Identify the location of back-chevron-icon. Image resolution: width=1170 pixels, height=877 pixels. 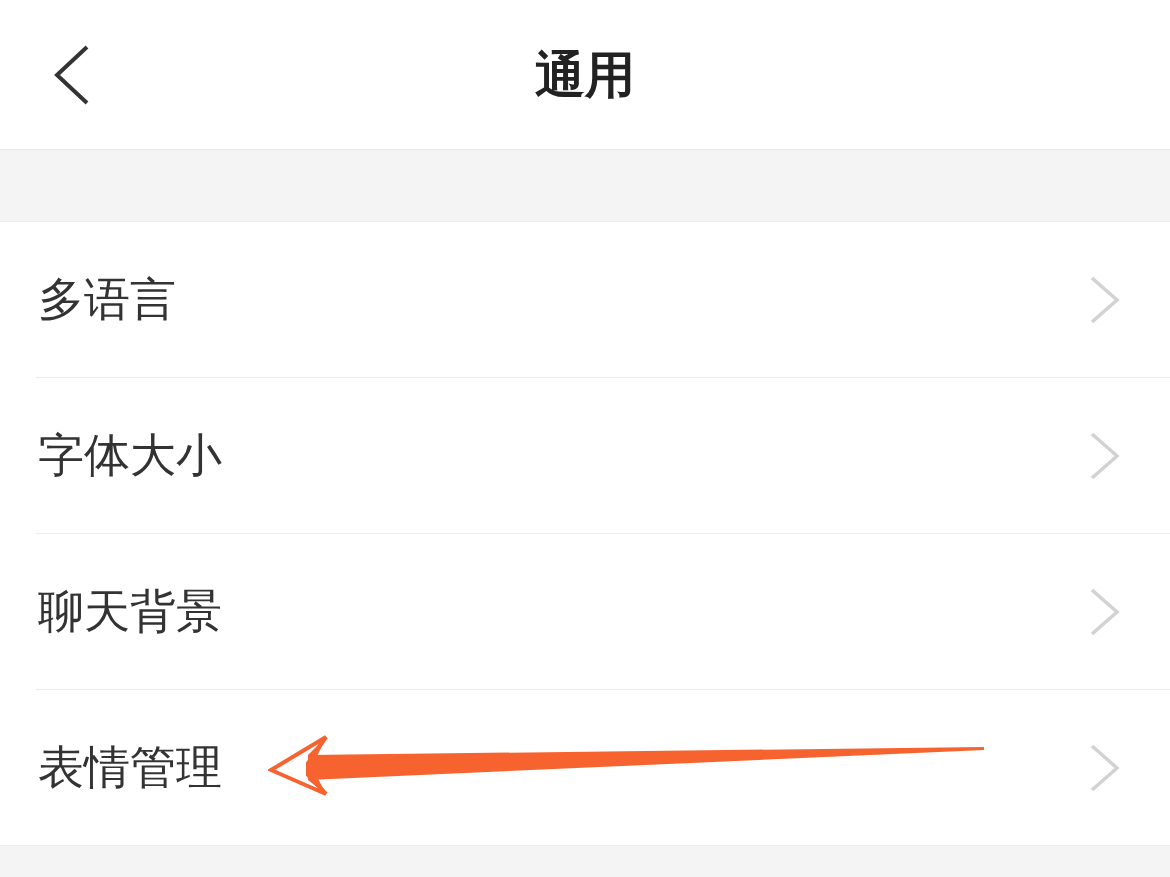
(72, 74).